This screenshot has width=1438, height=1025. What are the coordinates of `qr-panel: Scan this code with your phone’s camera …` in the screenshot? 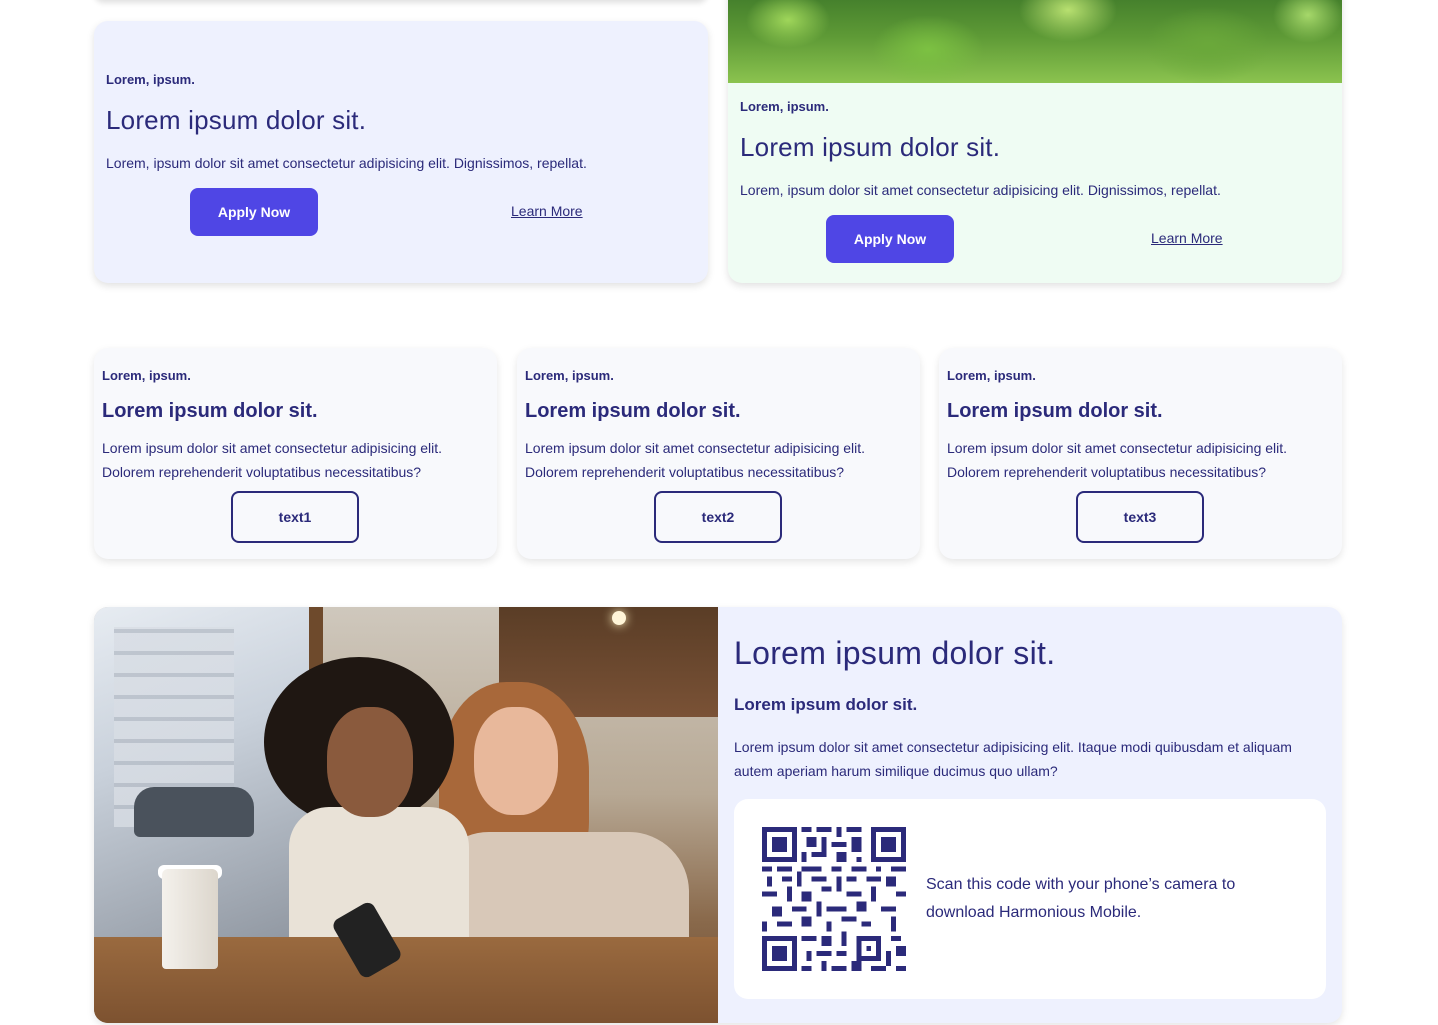 It's located at (1030, 899).